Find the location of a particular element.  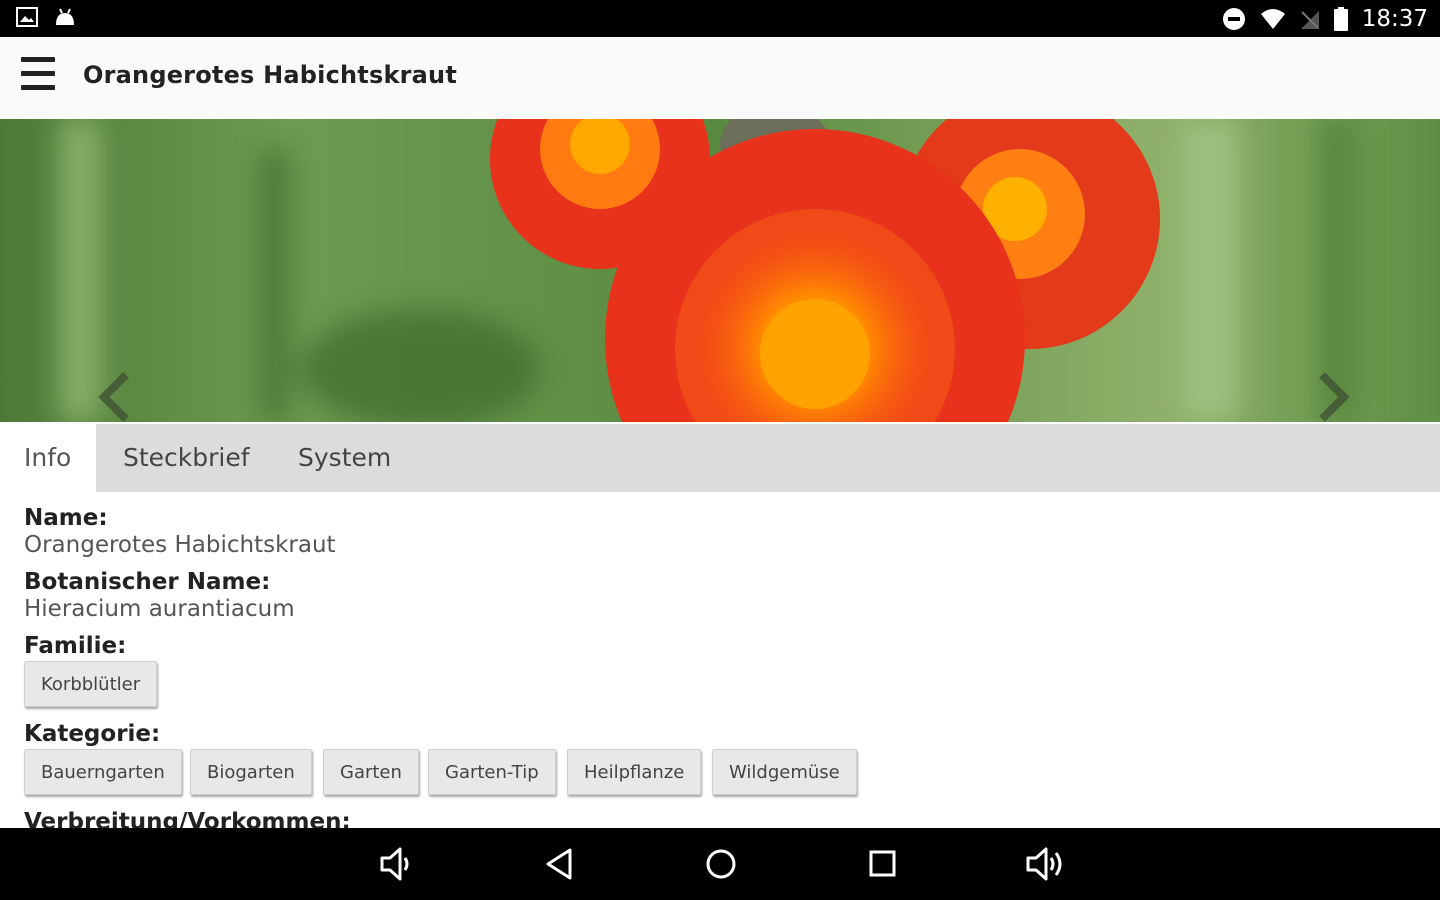

category-chip: Garten is located at coordinates (371, 772).